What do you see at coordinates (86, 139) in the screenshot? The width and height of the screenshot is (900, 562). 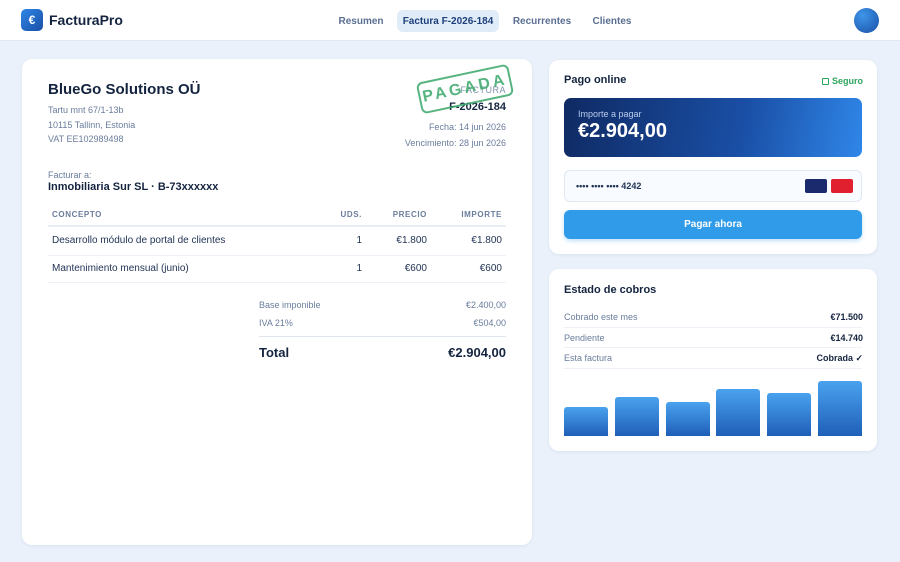 I see `company-vat: VAT EE102989498` at bounding box center [86, 139].